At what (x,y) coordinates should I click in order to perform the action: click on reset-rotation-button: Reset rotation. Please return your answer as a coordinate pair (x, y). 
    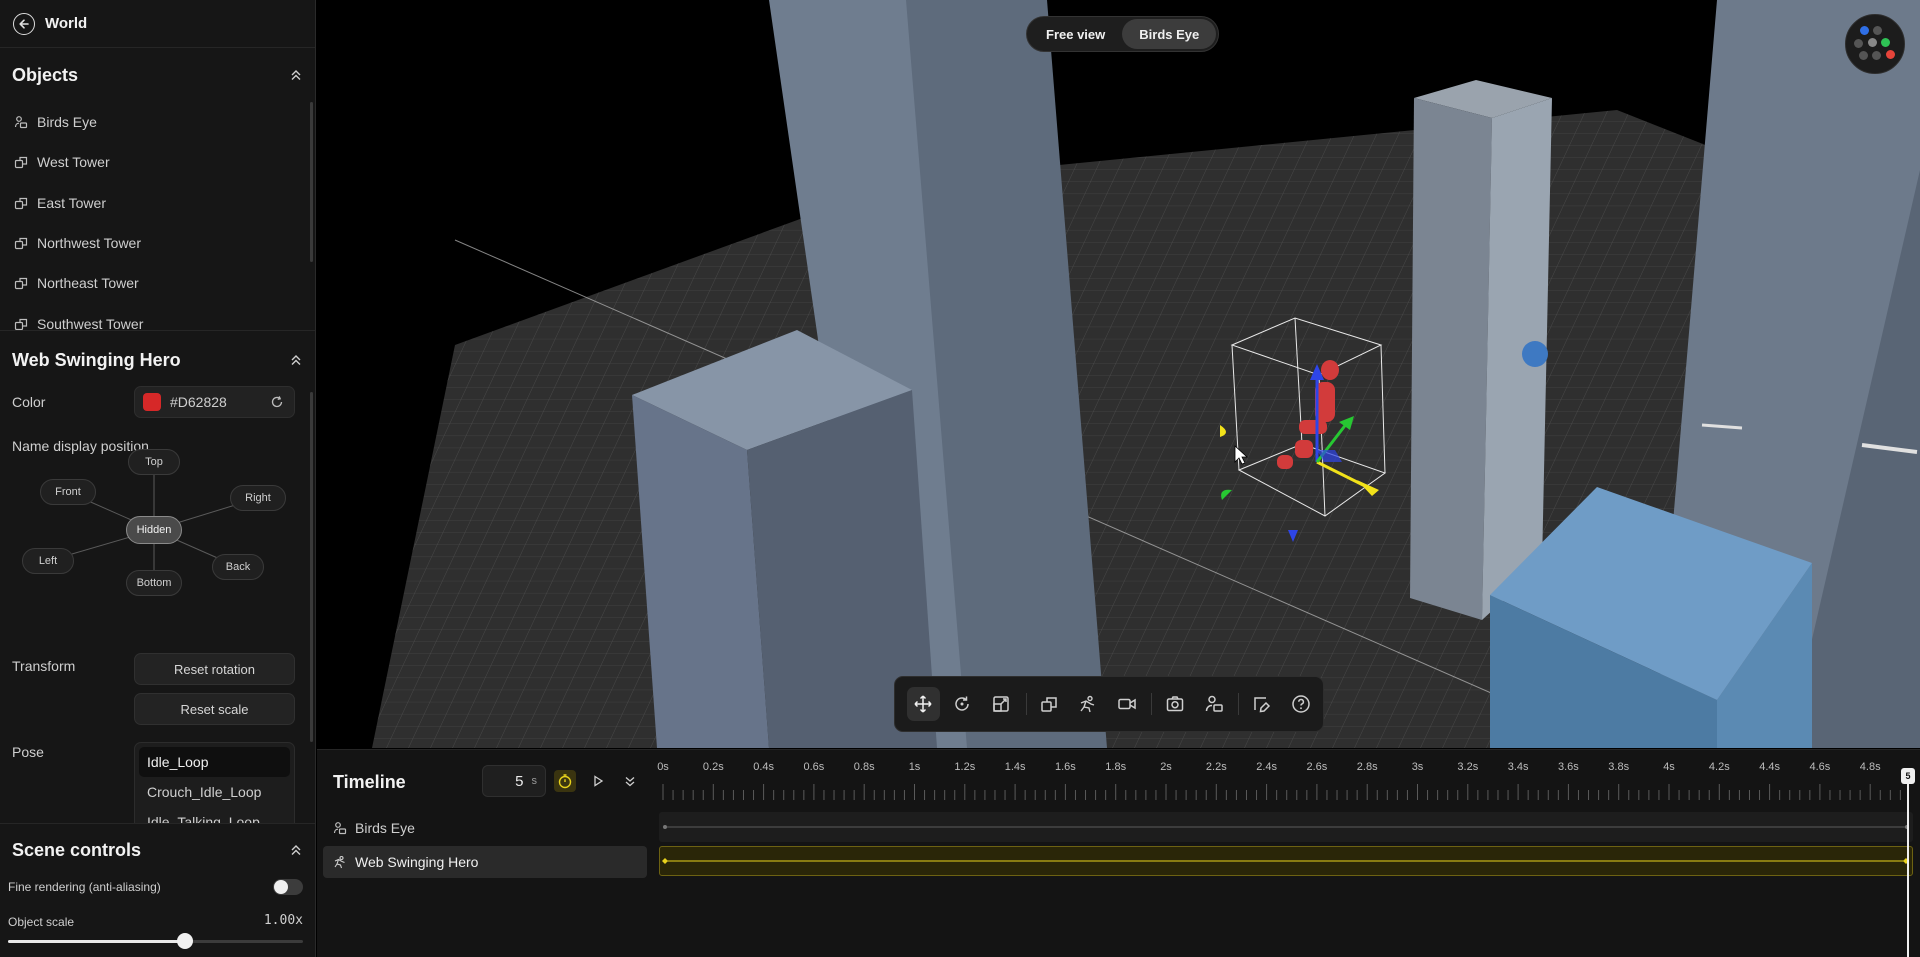
    Looking at the image, I should click on (214, 669).